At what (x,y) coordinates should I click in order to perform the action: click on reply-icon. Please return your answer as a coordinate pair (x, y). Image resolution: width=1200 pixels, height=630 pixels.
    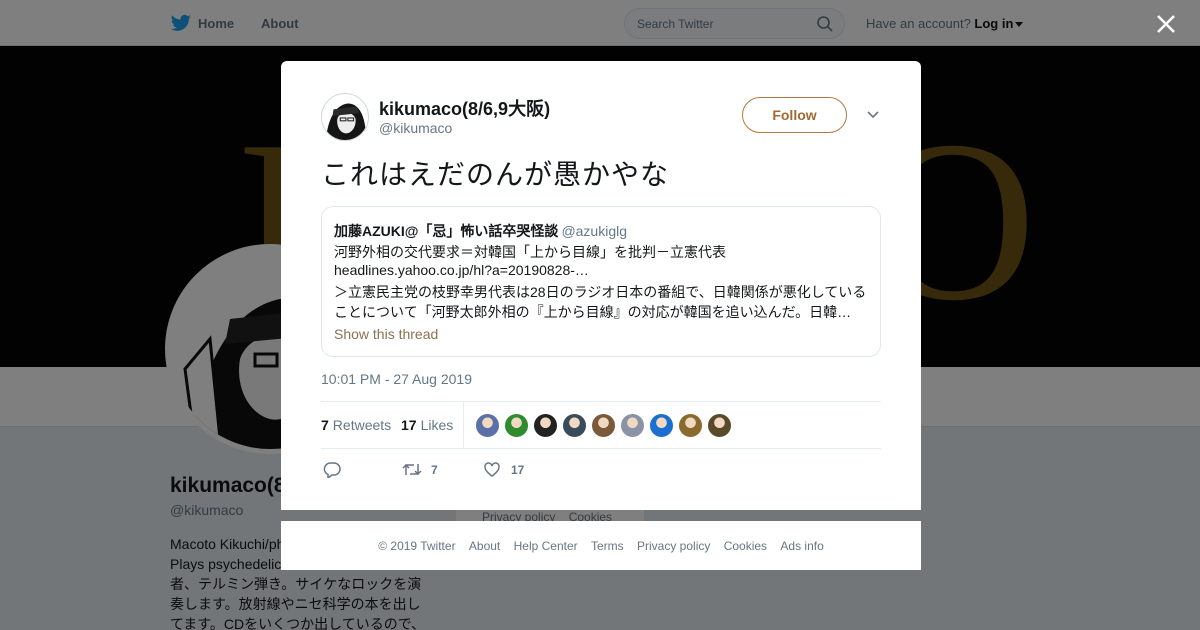
    Looking at the image, I should click on (332, 469).